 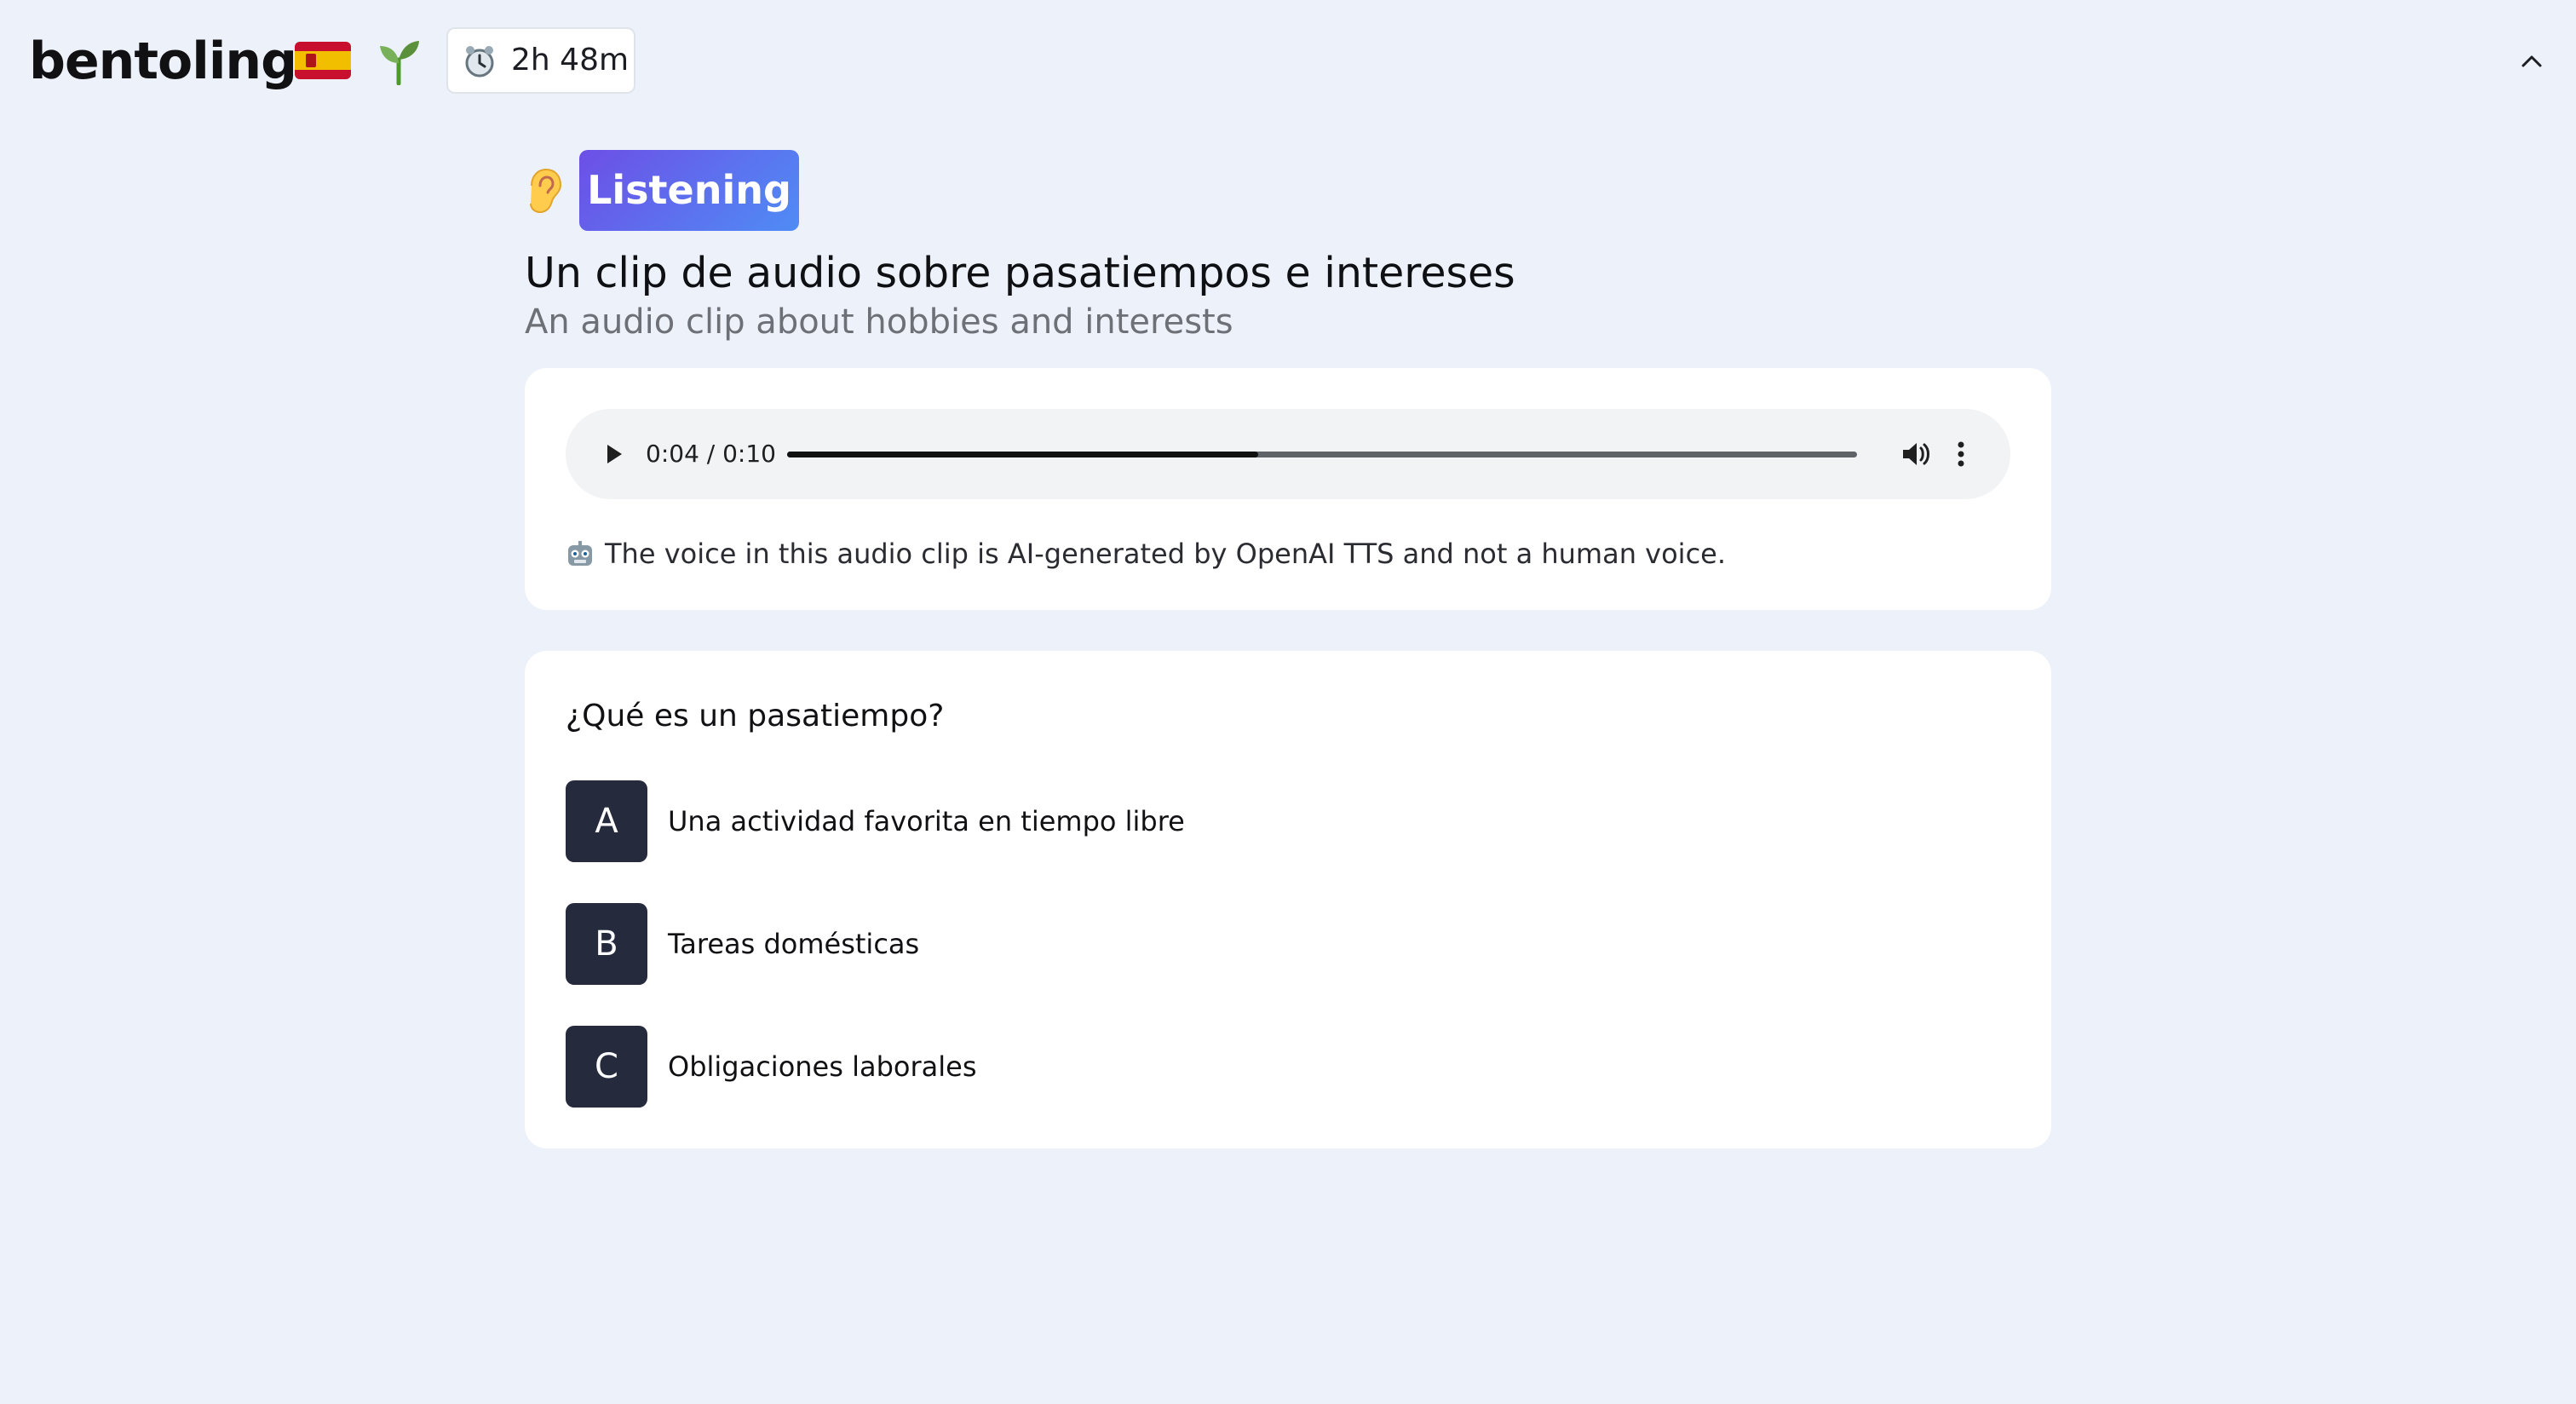 What do you see at coordinates (1288, 821) in the screenshot?
I see `answer-option-a: A Una actividad favorita en tiempo libre` at bounding box center [1288, 821].